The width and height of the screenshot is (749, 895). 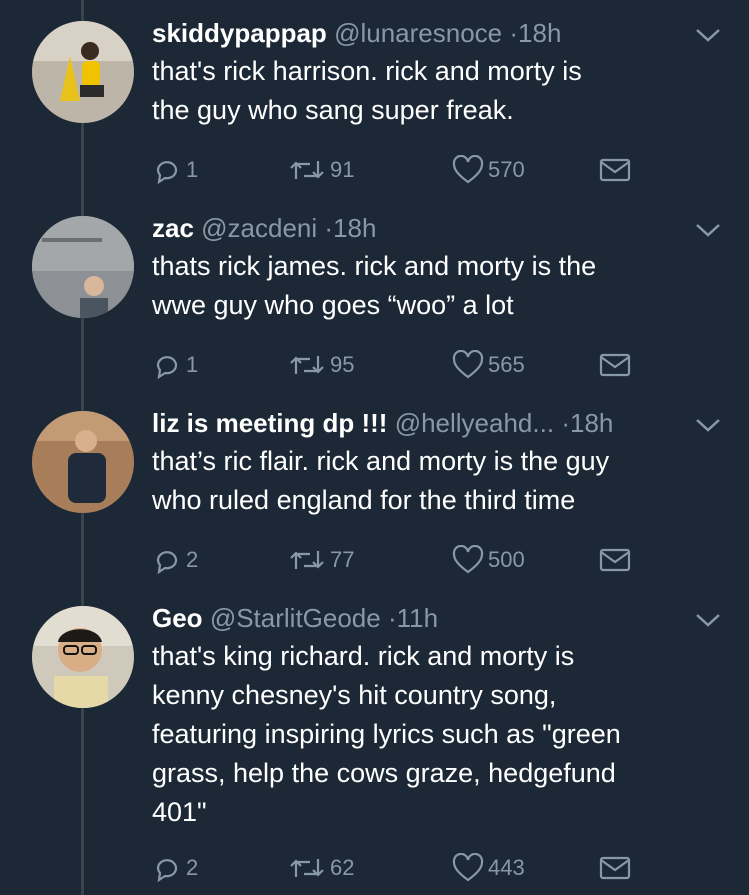 I want to click on tweet-text-line: that's king richard. rick and morty is, so click(x=363, y=656).